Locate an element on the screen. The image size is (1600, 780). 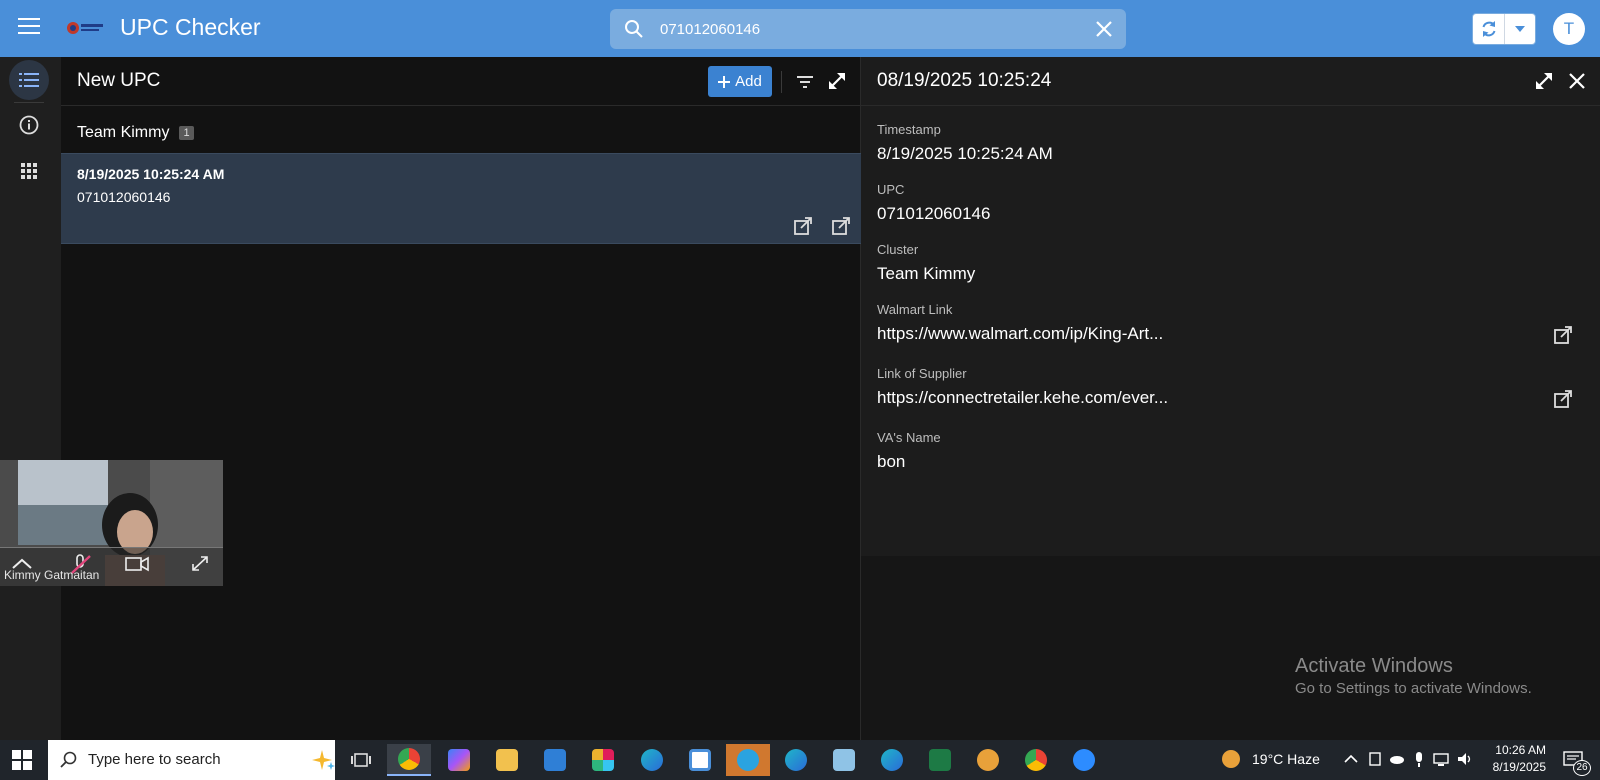
list-item: 8/19/2025 10:25:24 AM 071012060146 is located at coordinates (461, 198).